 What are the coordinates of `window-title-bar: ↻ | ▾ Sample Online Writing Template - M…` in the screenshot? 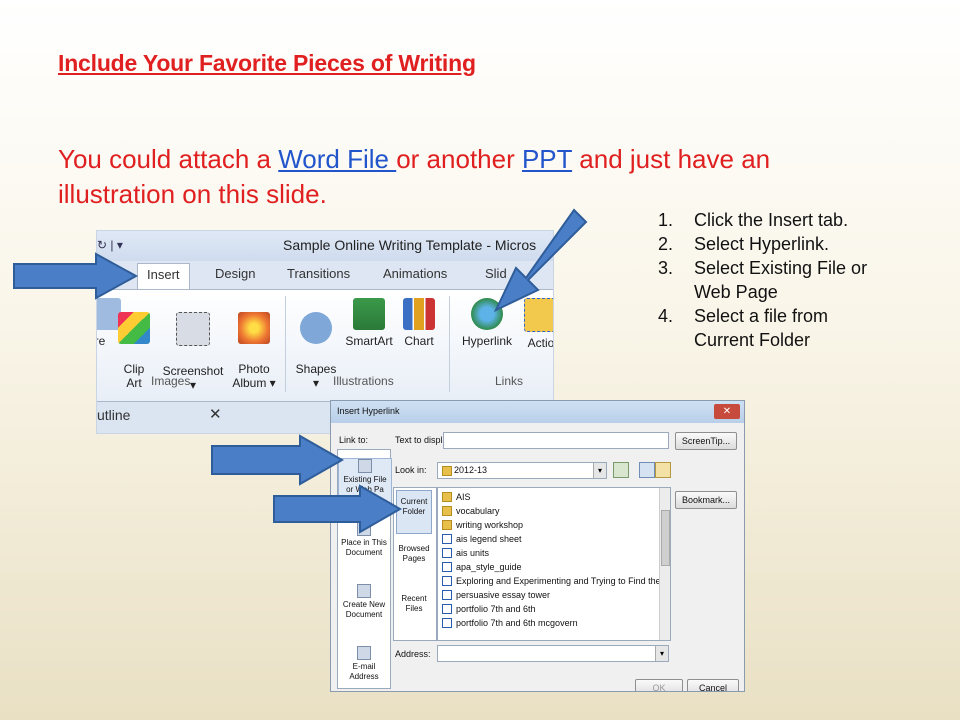 It's located at (325, 246).